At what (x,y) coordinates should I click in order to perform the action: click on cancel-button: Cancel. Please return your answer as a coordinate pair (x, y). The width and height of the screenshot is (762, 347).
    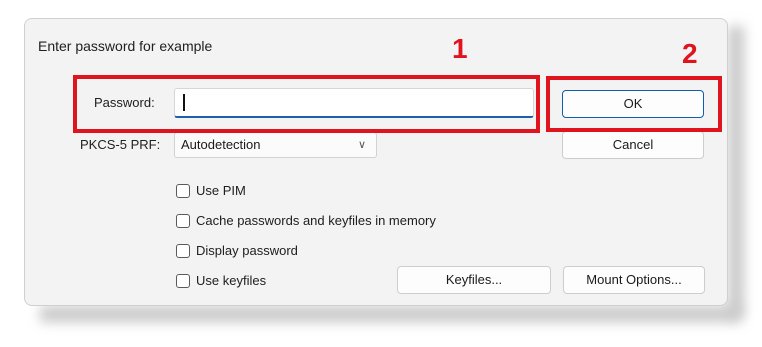
    Looking at the image, I should click on (633, 145).